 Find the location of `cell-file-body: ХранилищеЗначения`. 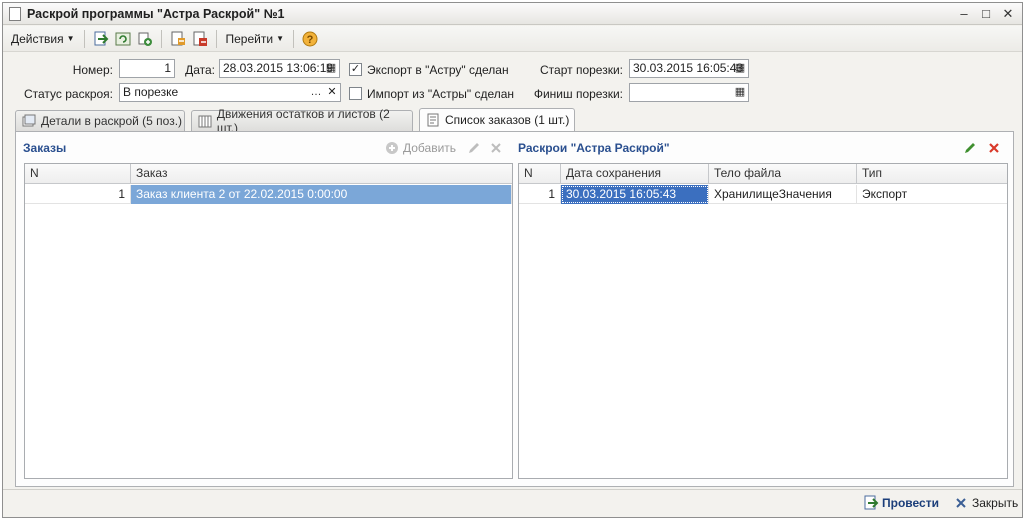

cell-file-body: ХранилищеЗначения is located at coordinates (783, 194).